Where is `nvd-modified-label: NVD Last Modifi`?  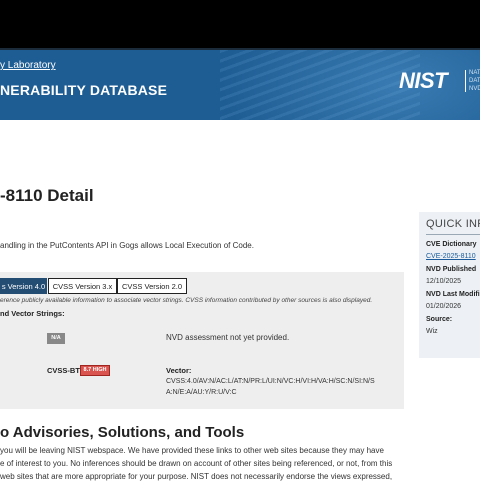 nvd-modified-label: NVD Last Modifi is located at coordinates (453, 294).